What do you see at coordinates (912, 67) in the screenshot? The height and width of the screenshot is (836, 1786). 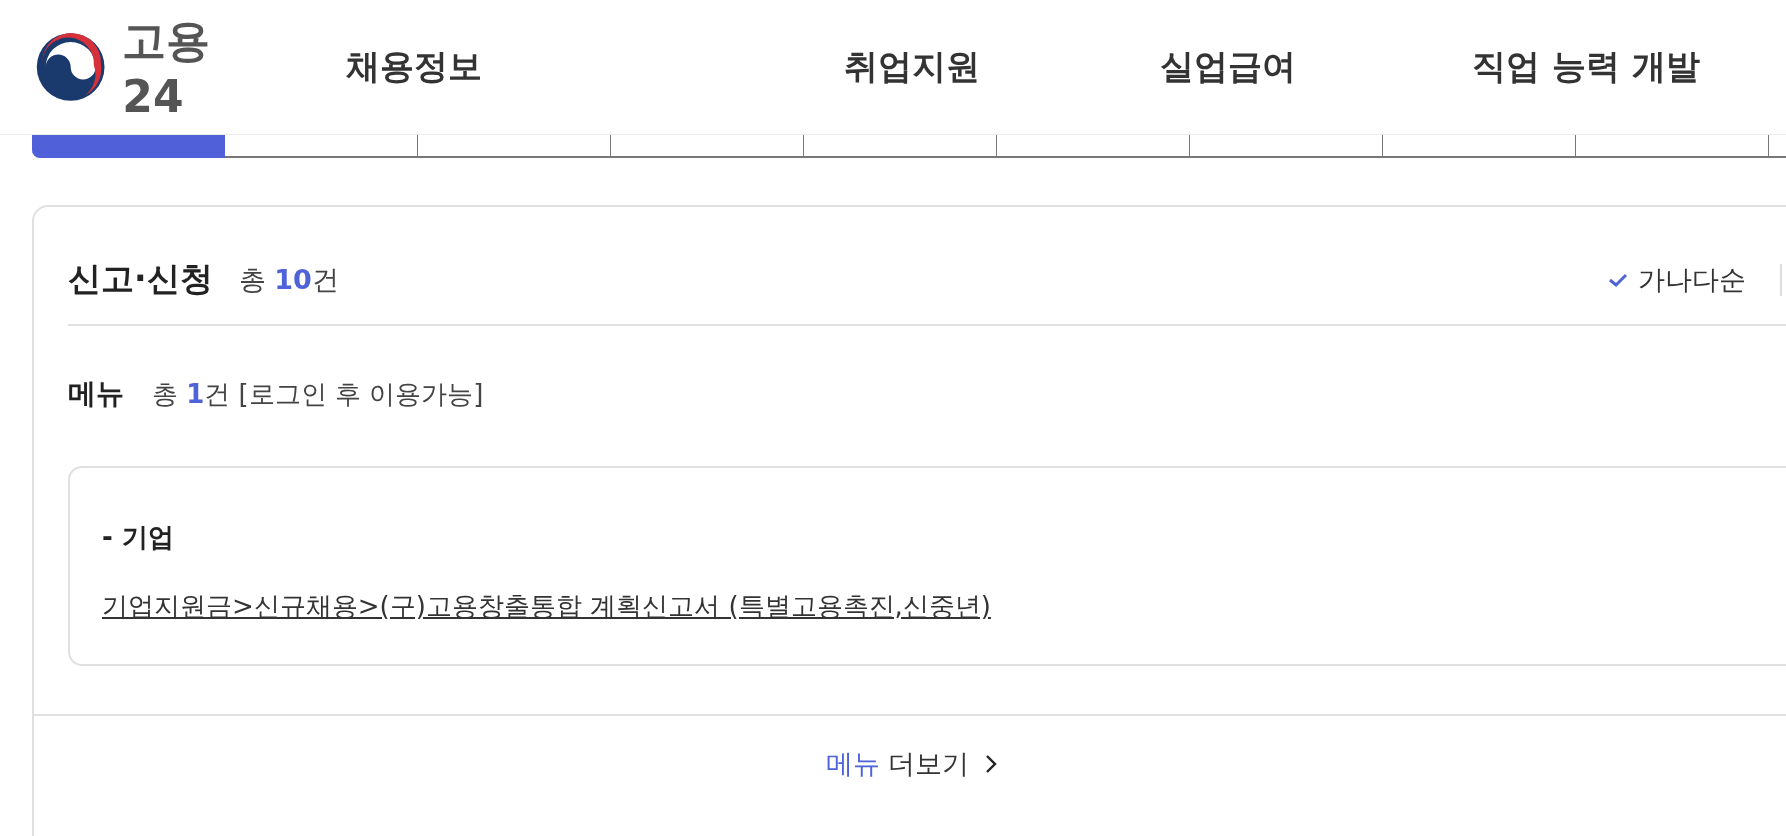 I see `nav-link: 취업지원` at bounding box center [912, 67].